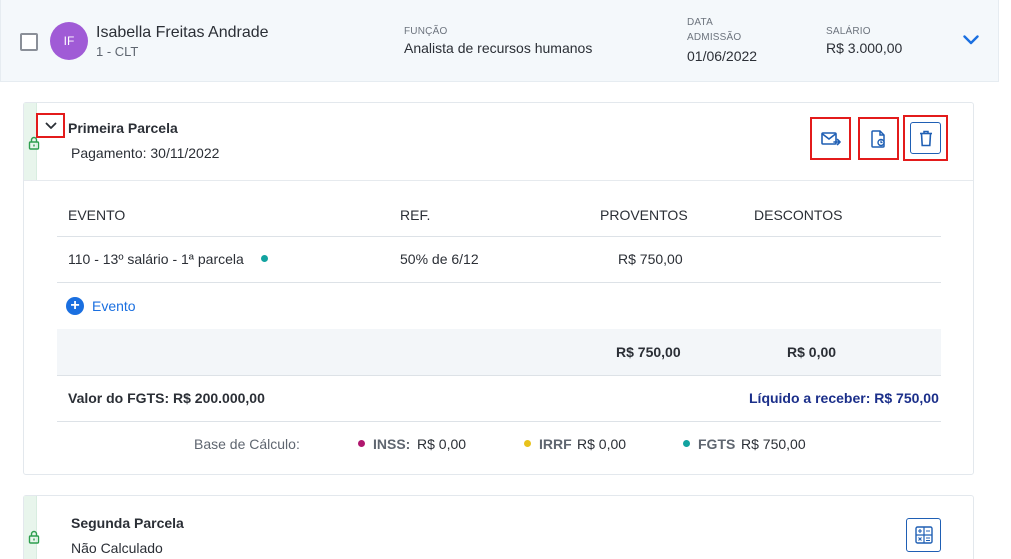 The image size is (1011, 559). I want to click on trash-icon, so click(925, 138).